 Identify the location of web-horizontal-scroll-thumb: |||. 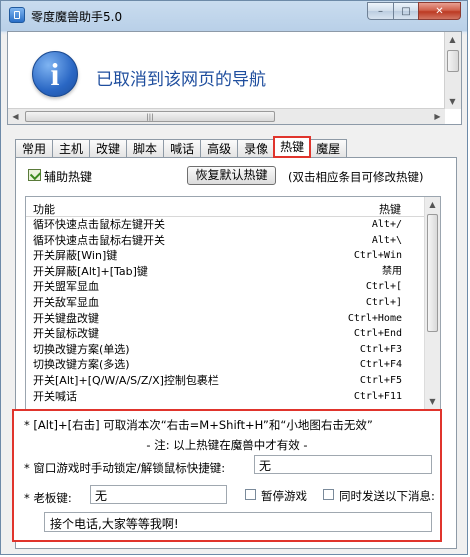
(150, 116).